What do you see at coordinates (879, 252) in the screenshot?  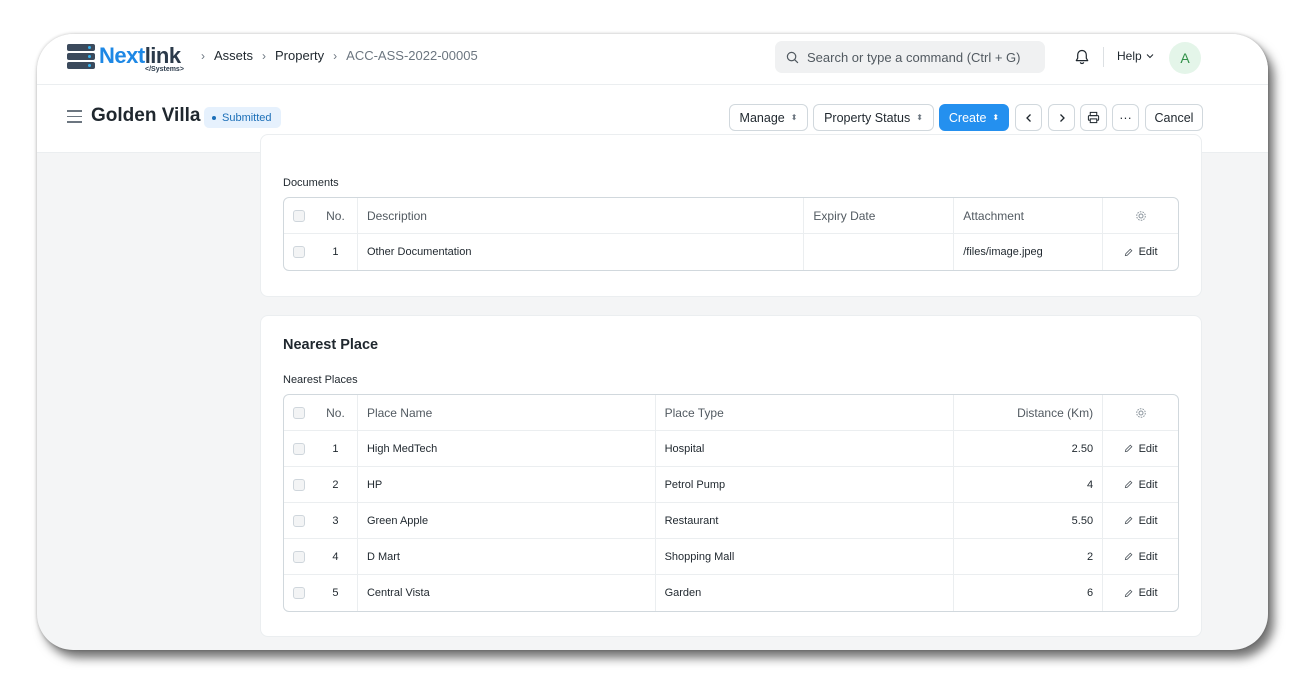 I see `row-expiry-date` at bounding box center [879, 252].